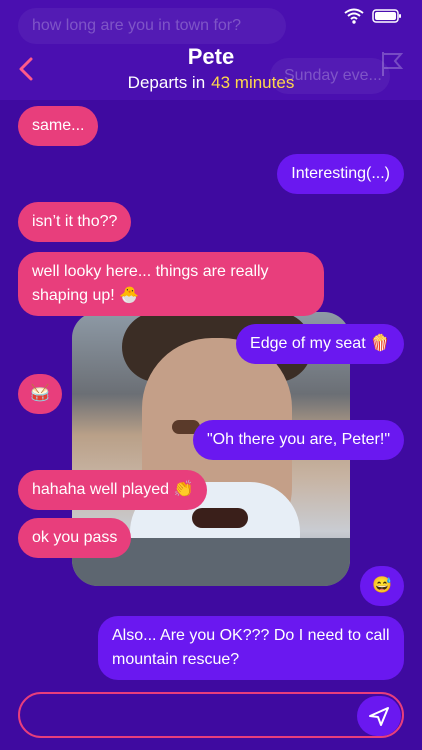  Describe the element at coordinates (220, 518) in the screenshot. I see `photo-mouth` at that location.